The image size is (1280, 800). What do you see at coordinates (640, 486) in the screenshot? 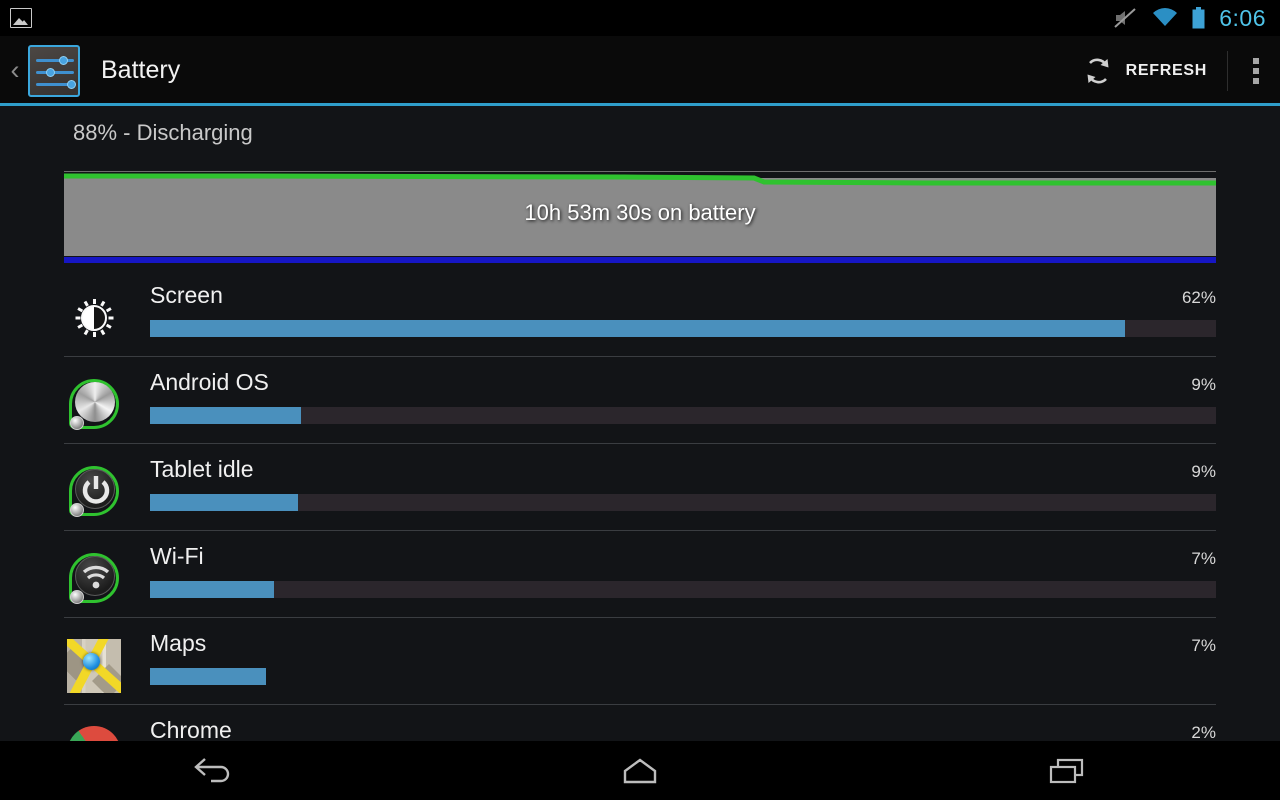
I see `table-row: Tablet idle 9%` at bounding box center [640, 486].